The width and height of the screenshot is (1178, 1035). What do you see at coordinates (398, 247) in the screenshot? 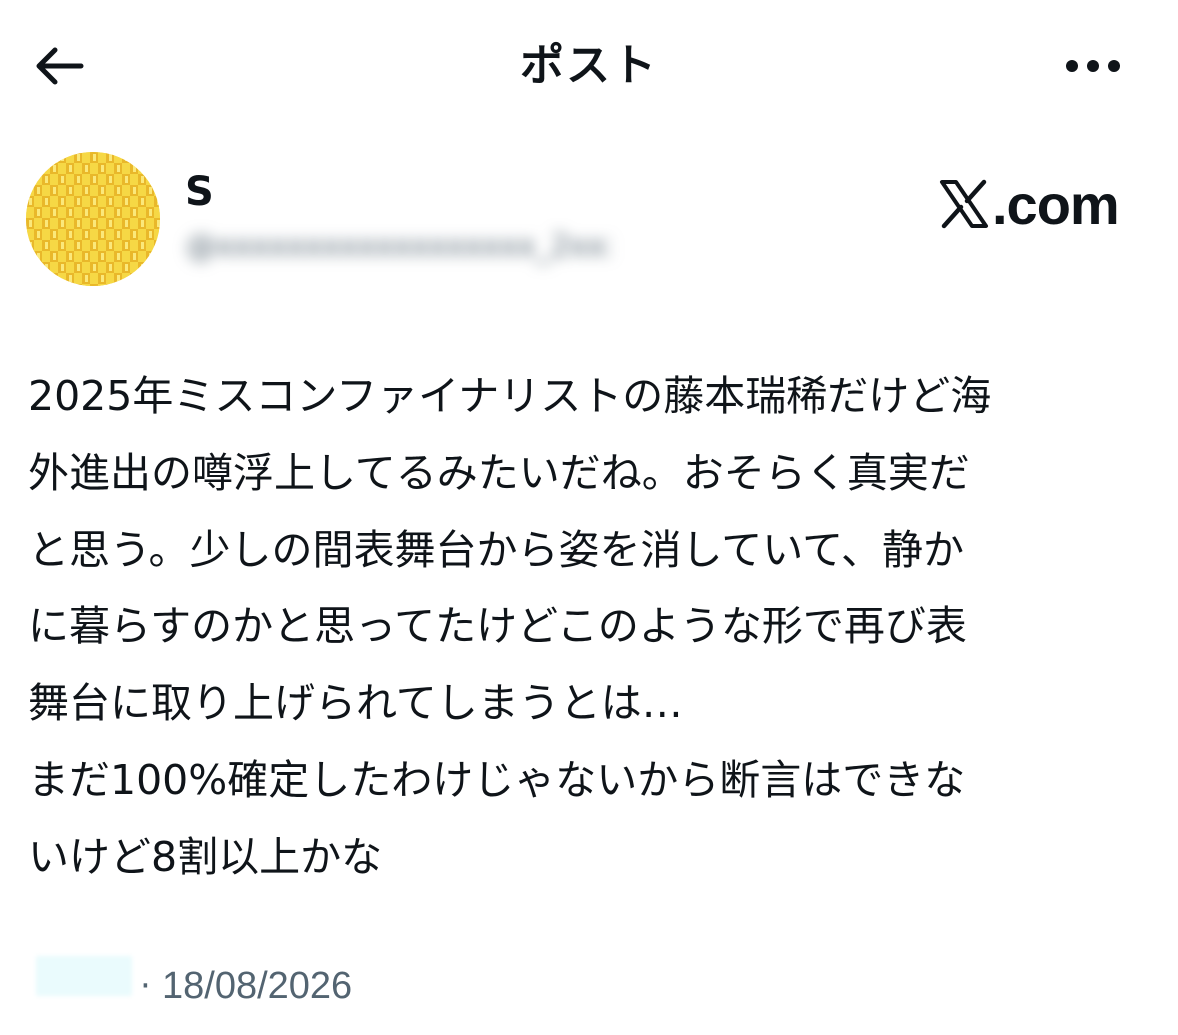
I see `user-handle-blurred: @xxxxxxxxxxxxxxxxxx_2xxx` at bounding box center [398, 247].